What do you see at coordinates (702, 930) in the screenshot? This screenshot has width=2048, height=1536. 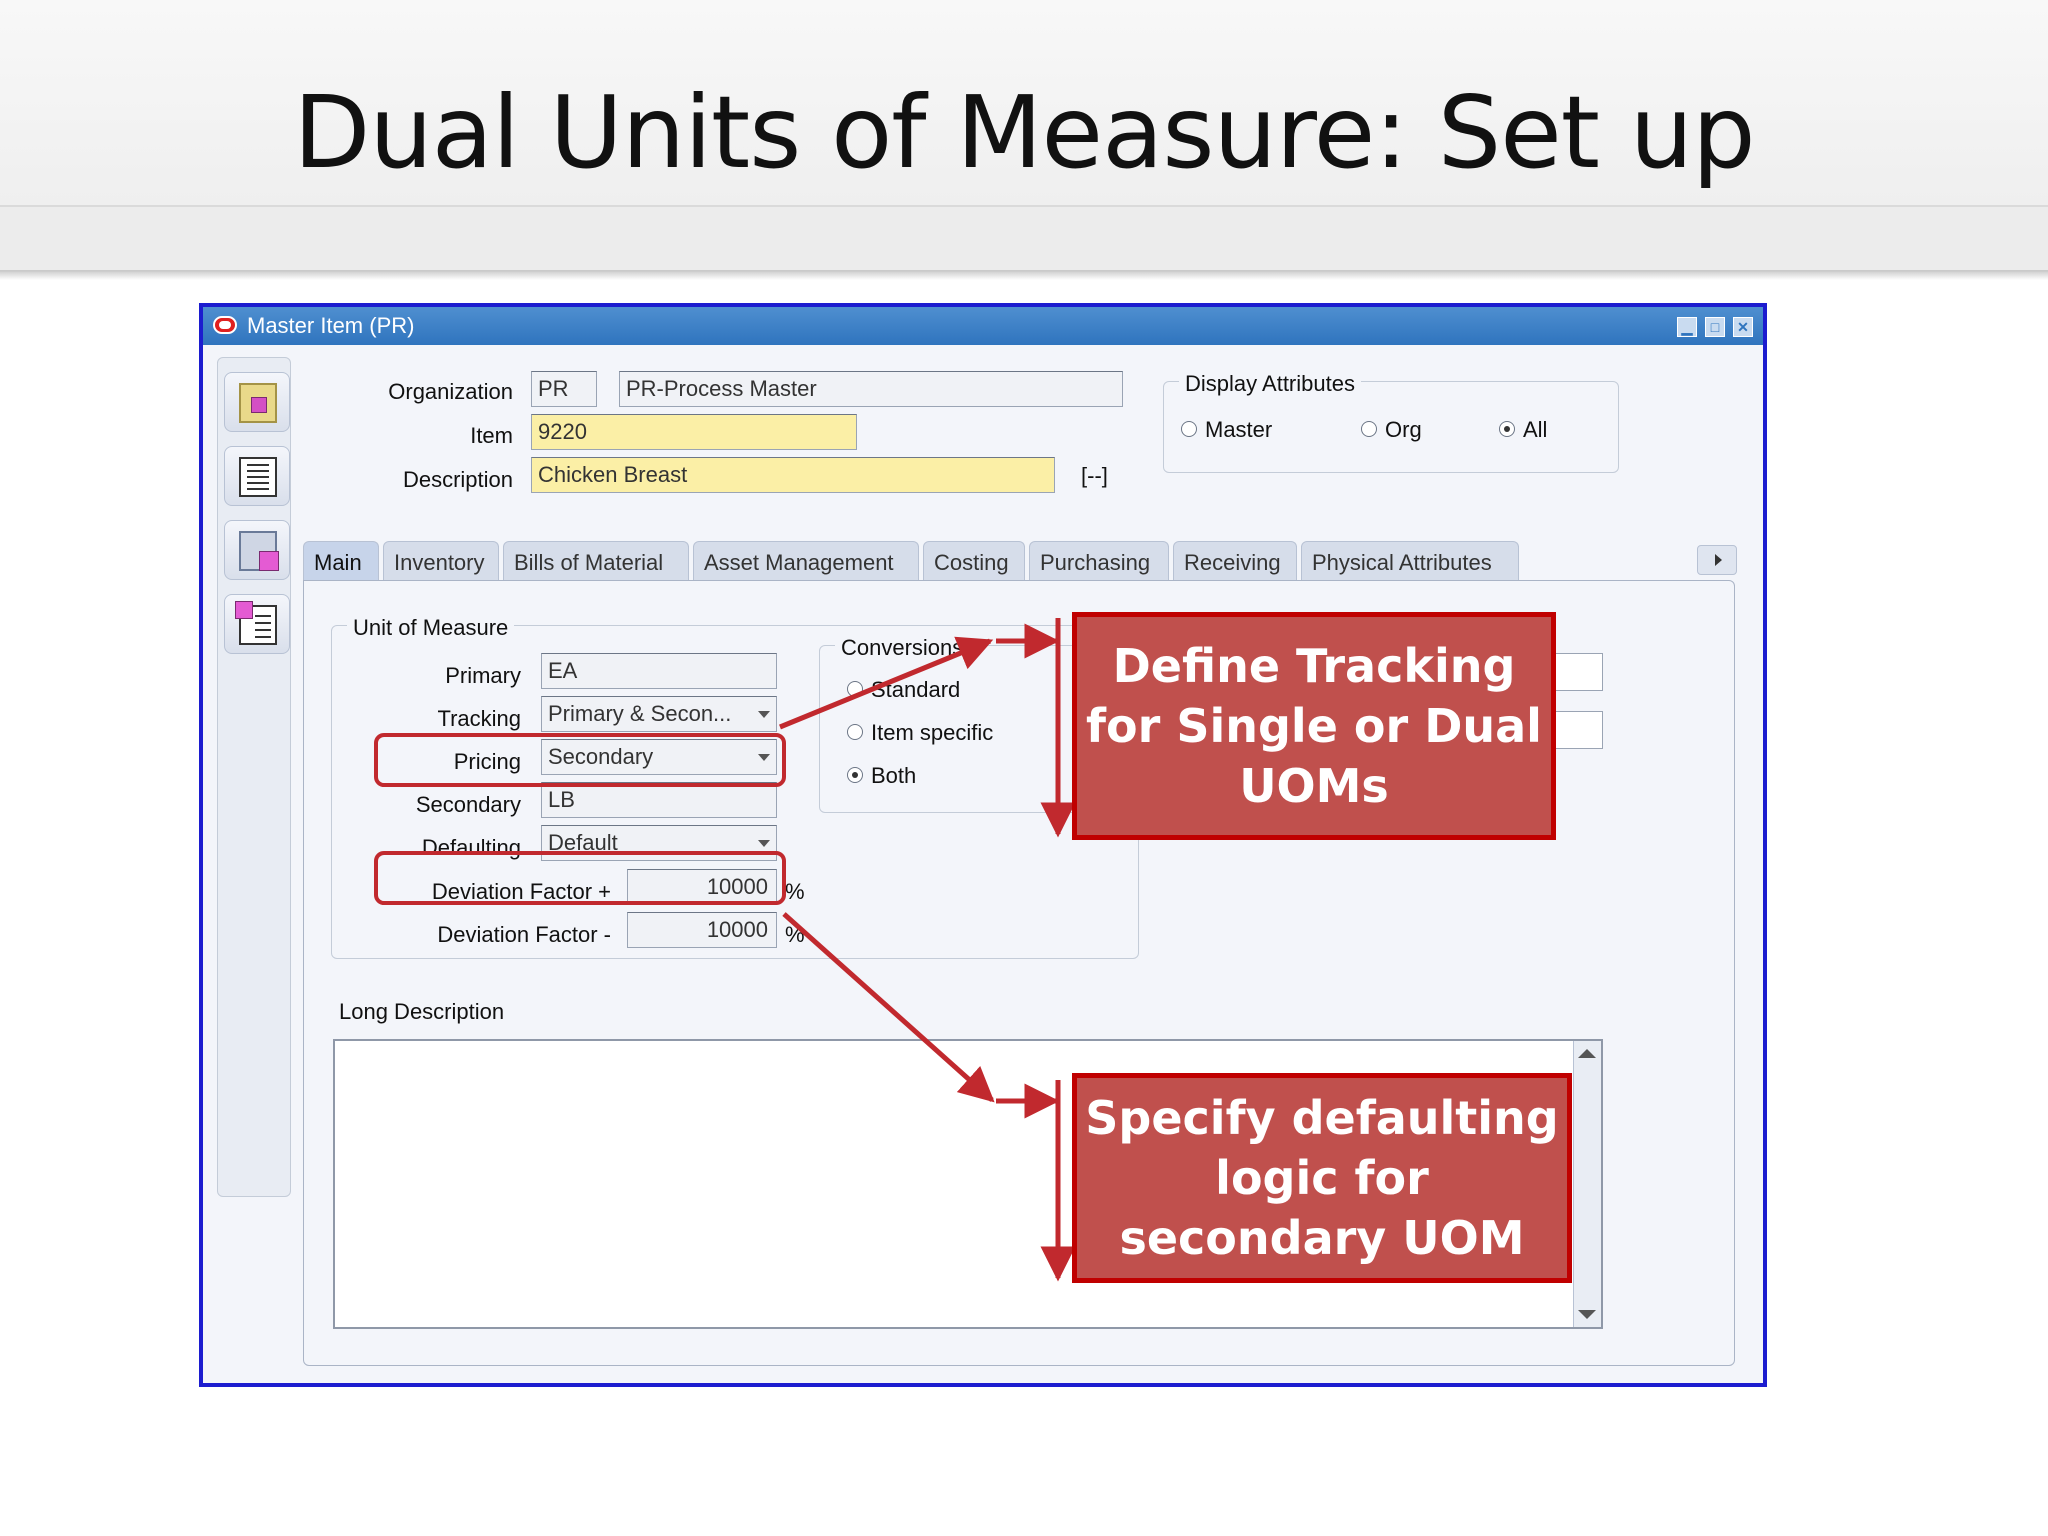 I see `deviation-minus-field: 10000` at bounding box center [702, 930].